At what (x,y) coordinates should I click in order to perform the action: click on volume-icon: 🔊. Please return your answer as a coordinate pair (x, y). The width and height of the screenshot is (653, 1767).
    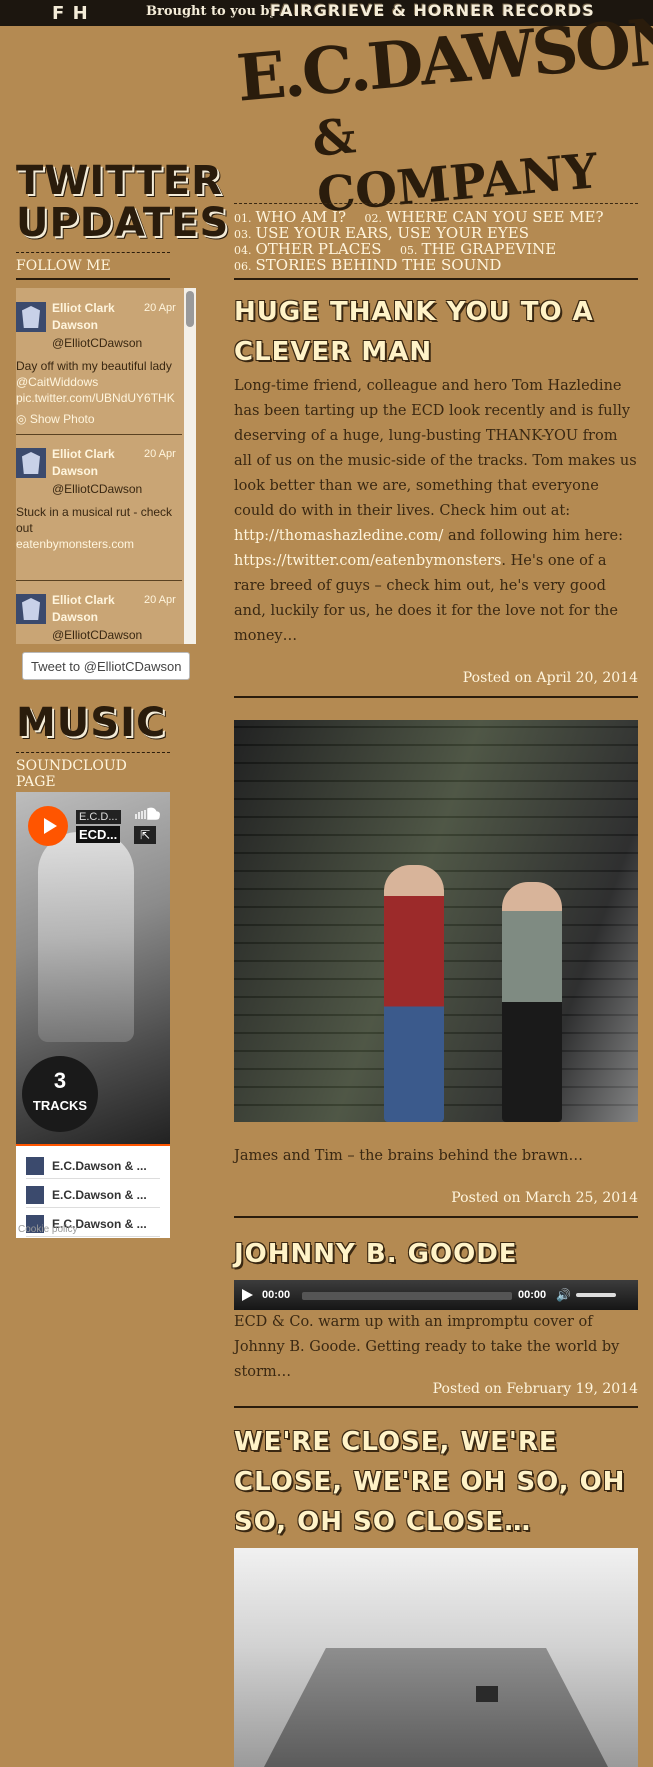
    Looking at the image, I should click on (563, 1295).